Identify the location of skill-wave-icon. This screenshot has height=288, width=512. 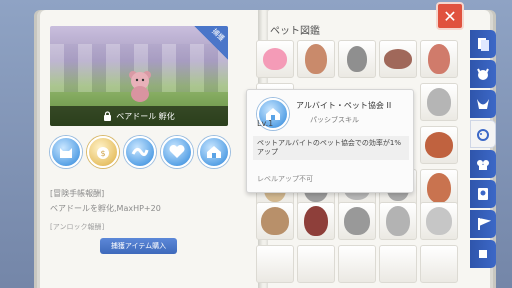
(140, 152).